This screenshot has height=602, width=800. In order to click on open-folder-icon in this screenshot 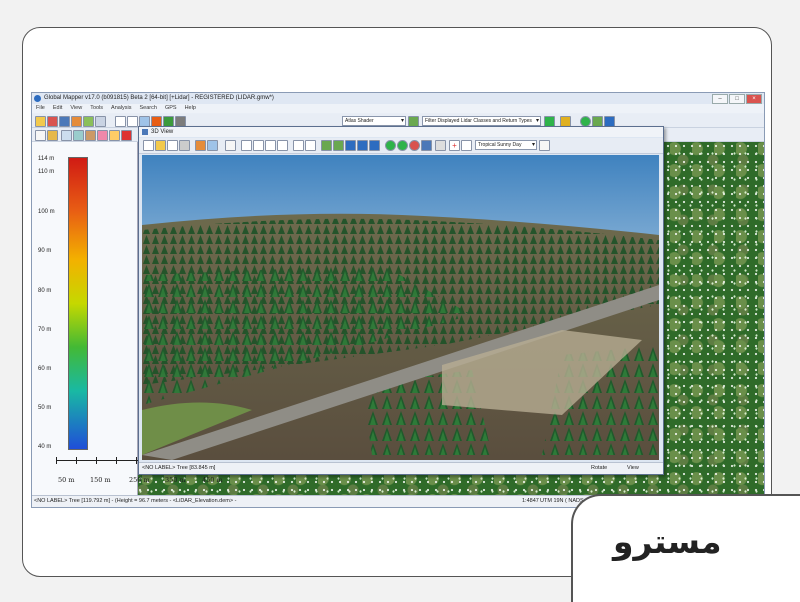, I will do `click(40, 121)`.